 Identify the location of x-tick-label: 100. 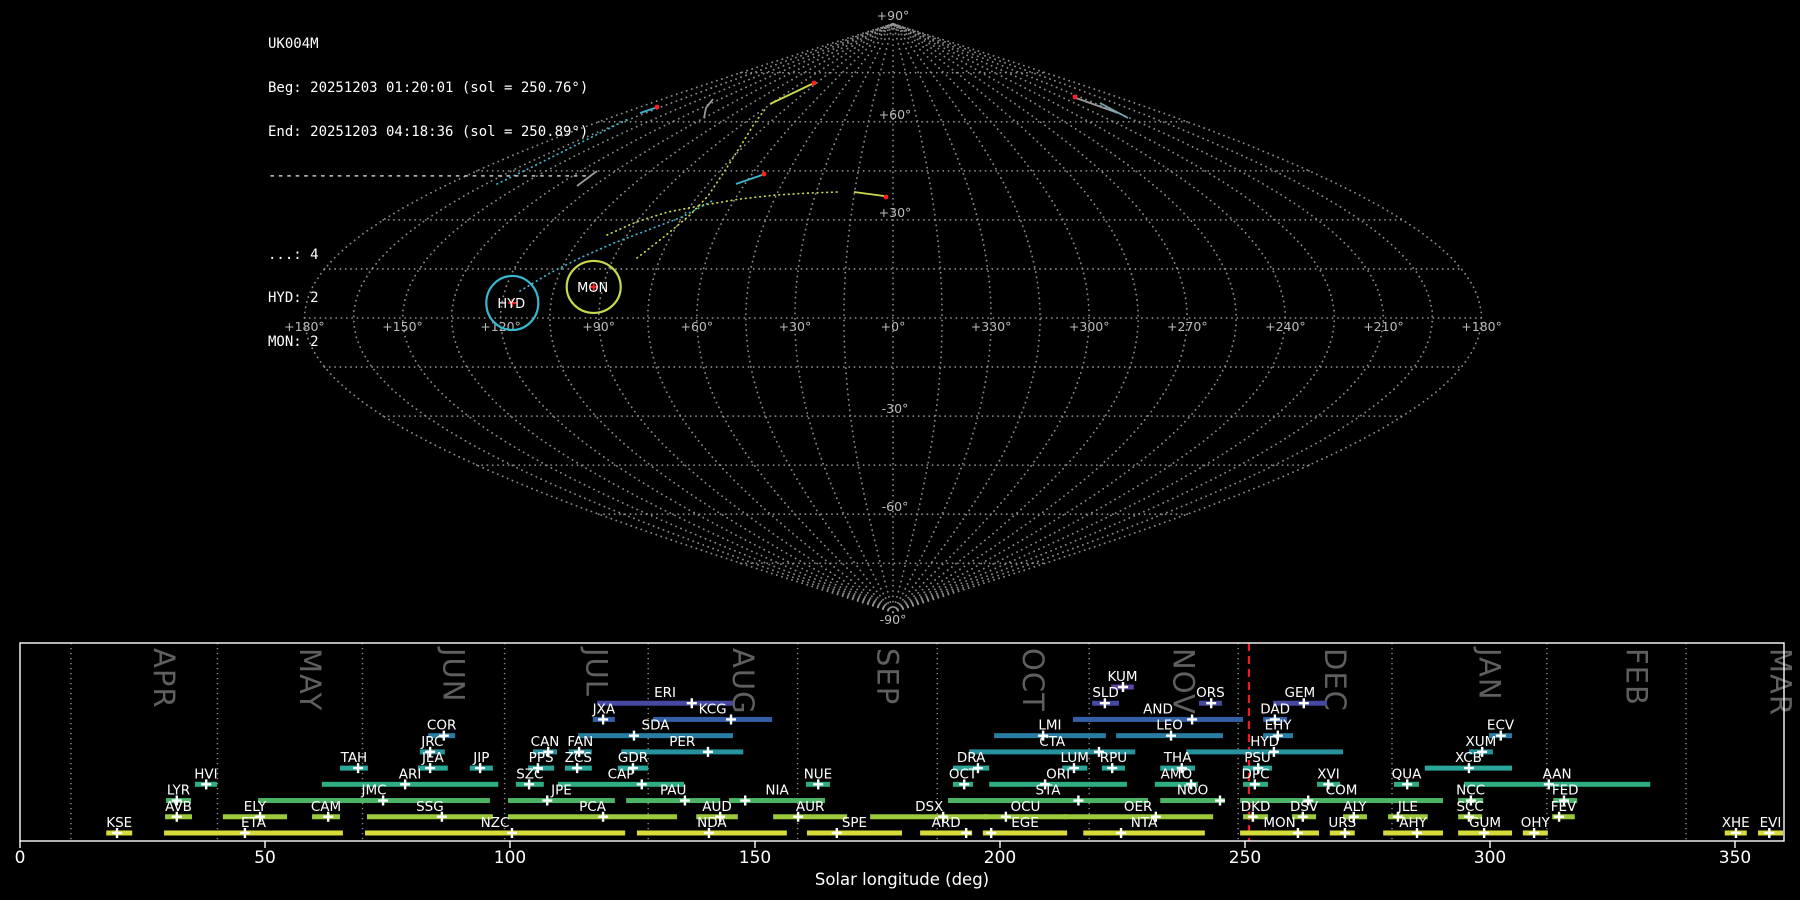
(510, 858).